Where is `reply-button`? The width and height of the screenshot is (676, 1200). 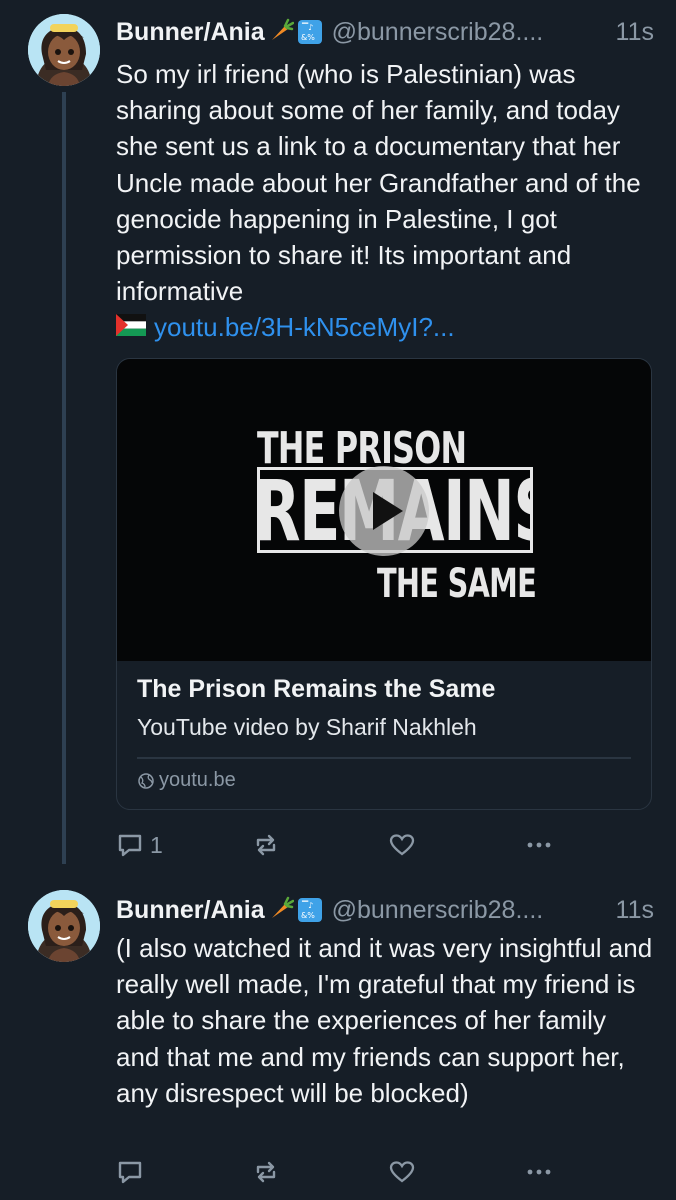
reply-button is located at coordinates (130, 1172).